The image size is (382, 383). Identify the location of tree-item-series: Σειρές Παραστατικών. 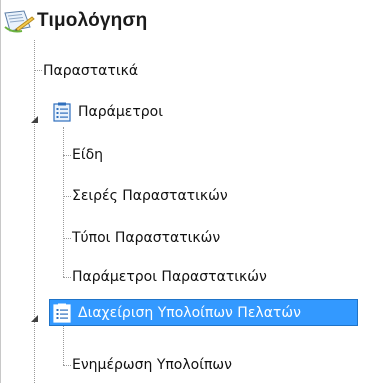
(150, 196).